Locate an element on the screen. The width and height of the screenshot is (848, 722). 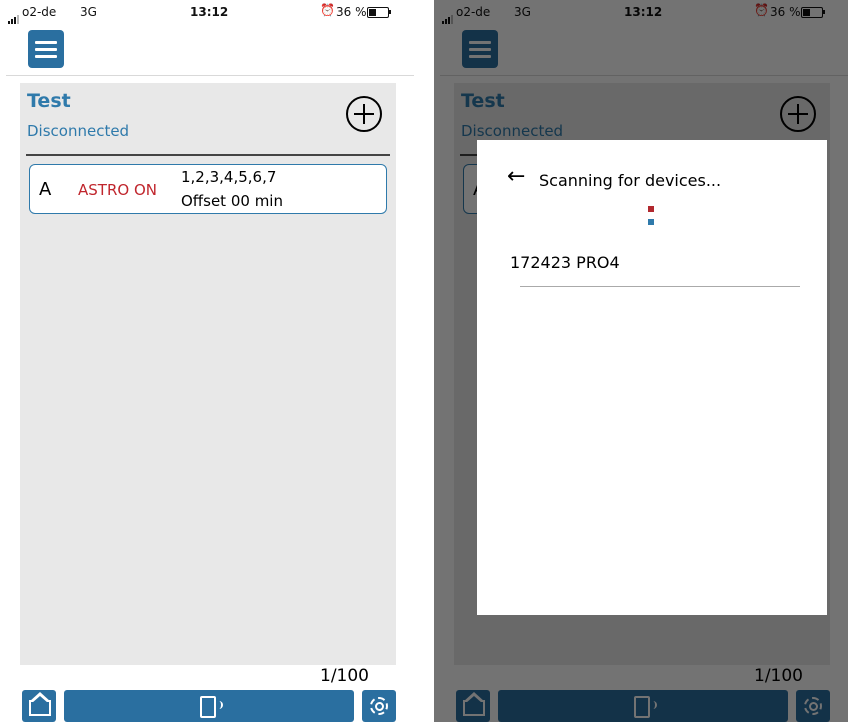
battery-icon is located at coordinates (378, 12).